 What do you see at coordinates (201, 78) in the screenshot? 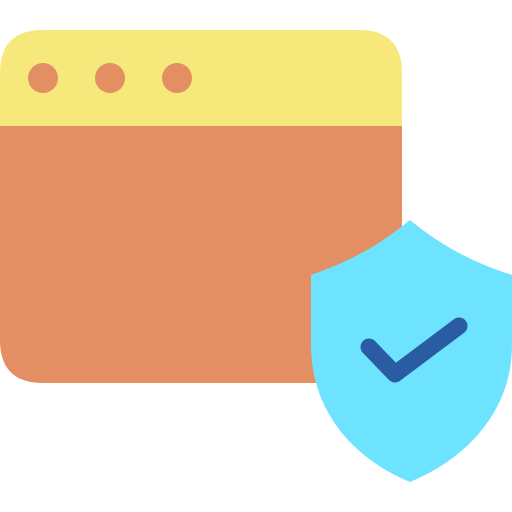
I see `window-titlebar` at bounding box center [201, 78].